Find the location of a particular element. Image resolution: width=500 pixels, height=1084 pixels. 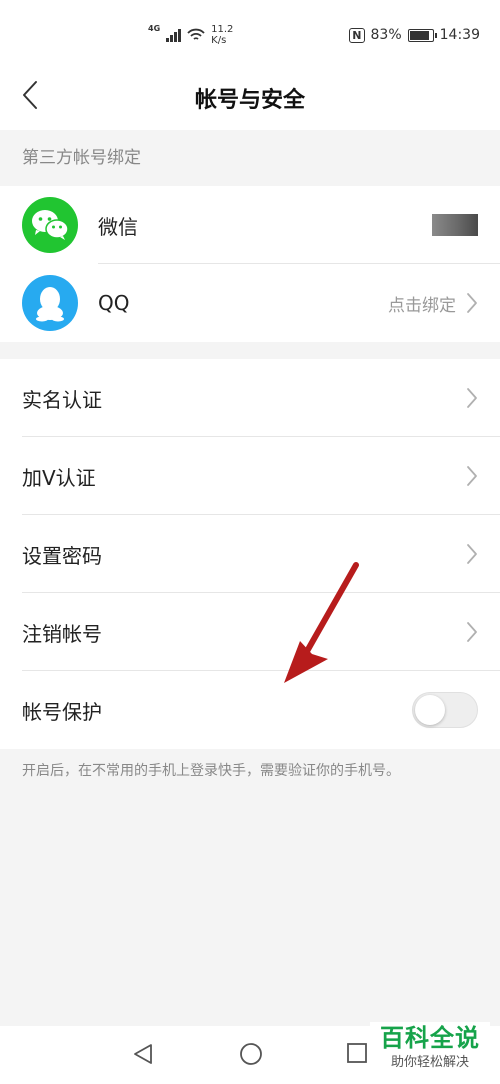

status-right: N 83% 14:39 is located at coordinates (414, 35).